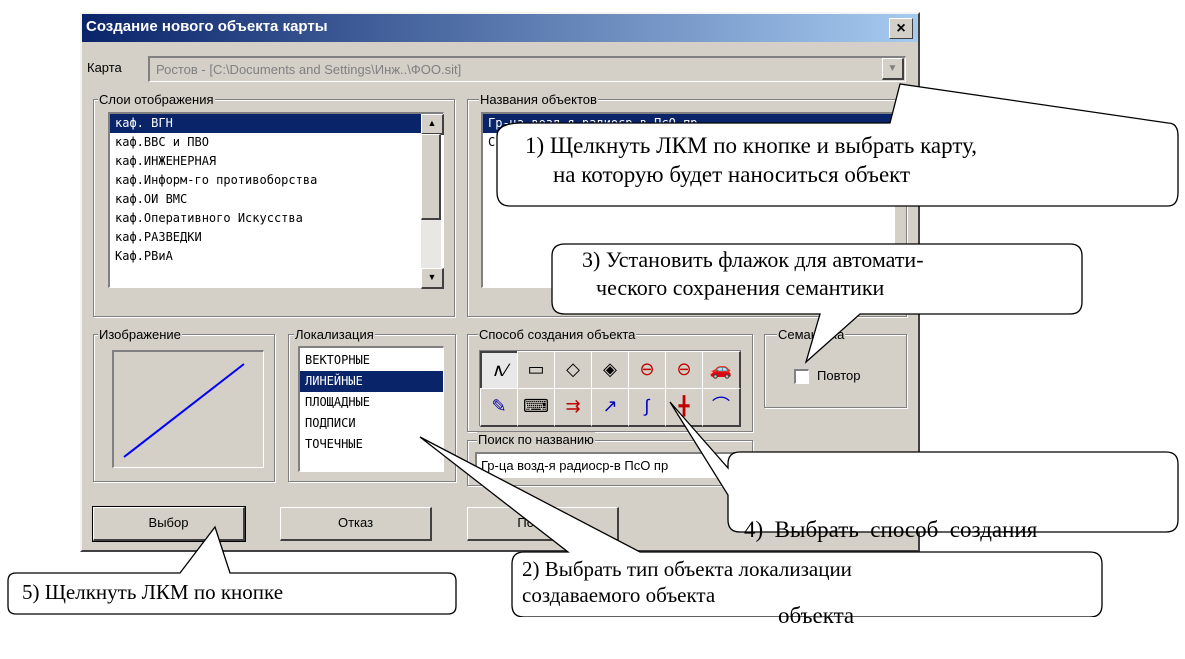  I want to click on callout-2-line2: создаваемого объекта, so click(619, 595).